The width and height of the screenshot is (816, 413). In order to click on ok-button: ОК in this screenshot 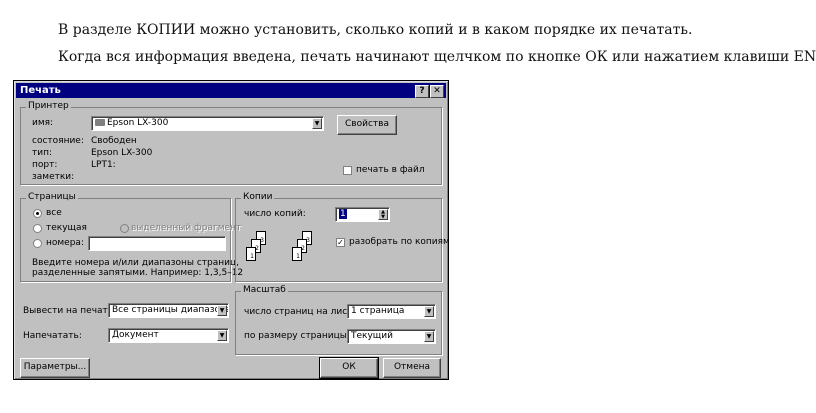, I will do `click(349, 368)`.